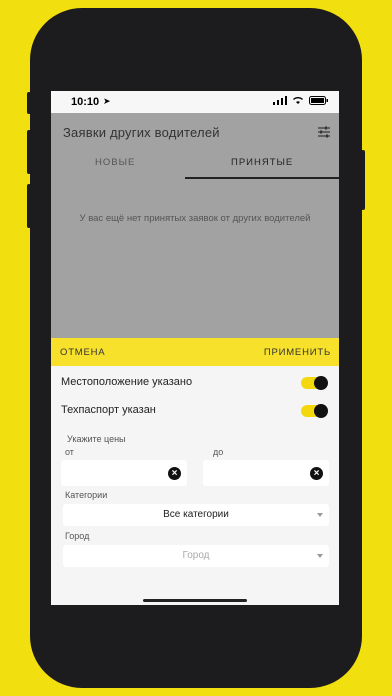 This screenshot has height=696, width=392. Describe the element at coordinates (195, 166) in the screenshot. I see `tab-bar: НОВЫЕ ПРИНЯТЫЕ` at that location.